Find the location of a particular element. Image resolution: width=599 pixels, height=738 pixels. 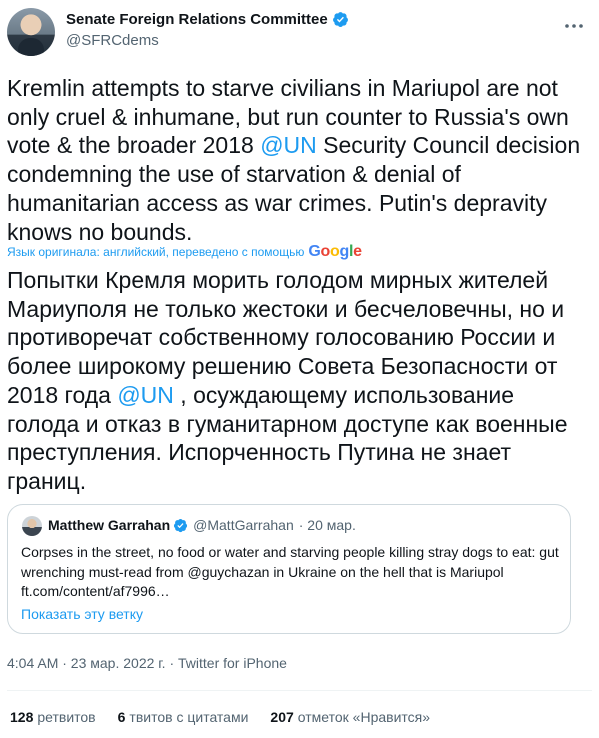

author-handle: @SFRCdems is located at coordinates (112, 40).